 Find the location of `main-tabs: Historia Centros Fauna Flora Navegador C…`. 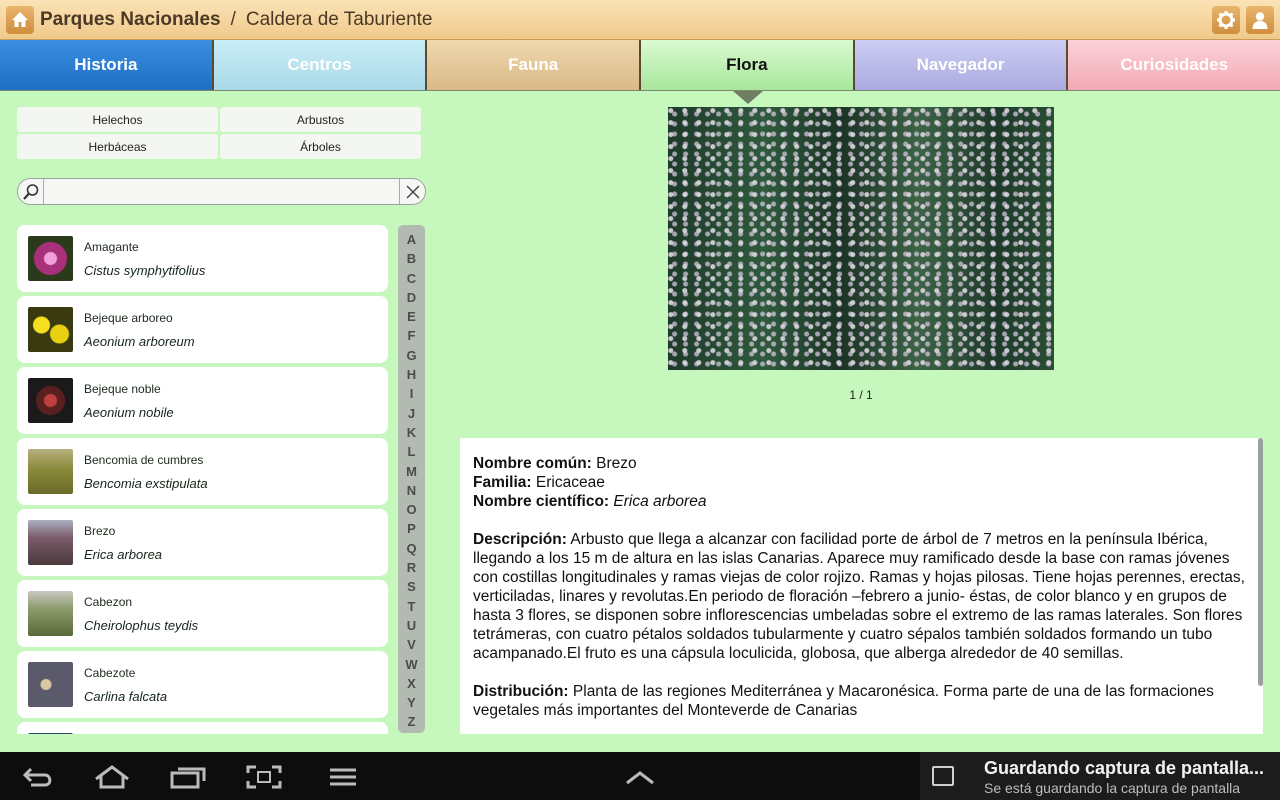

main-tabs: Historia Centros Fauna Flora Navegador C… is located at coordinates (640, 65).